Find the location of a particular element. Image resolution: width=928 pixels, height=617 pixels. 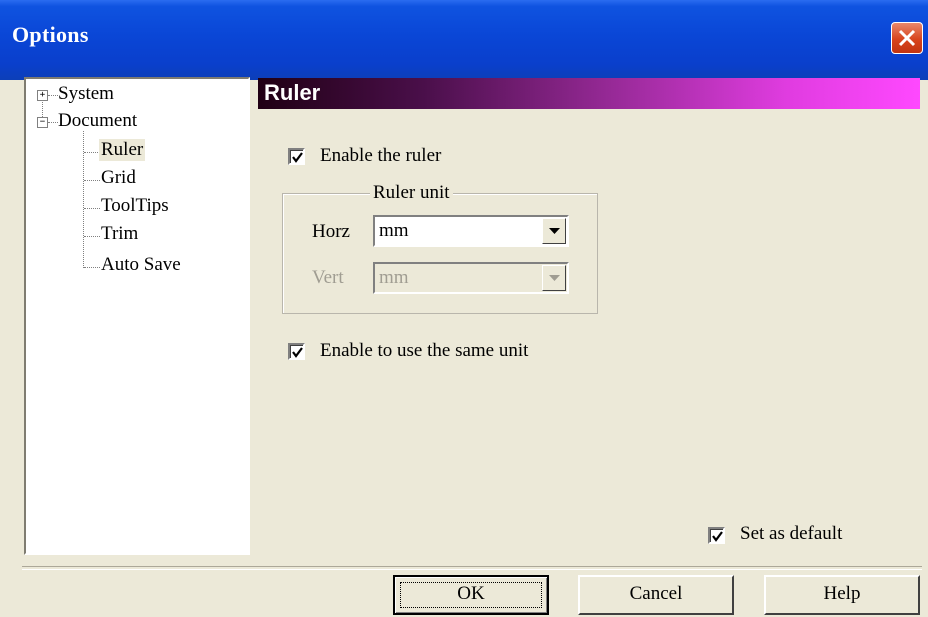

enable-ruler-checkbox is located at coordinates (296, 156).